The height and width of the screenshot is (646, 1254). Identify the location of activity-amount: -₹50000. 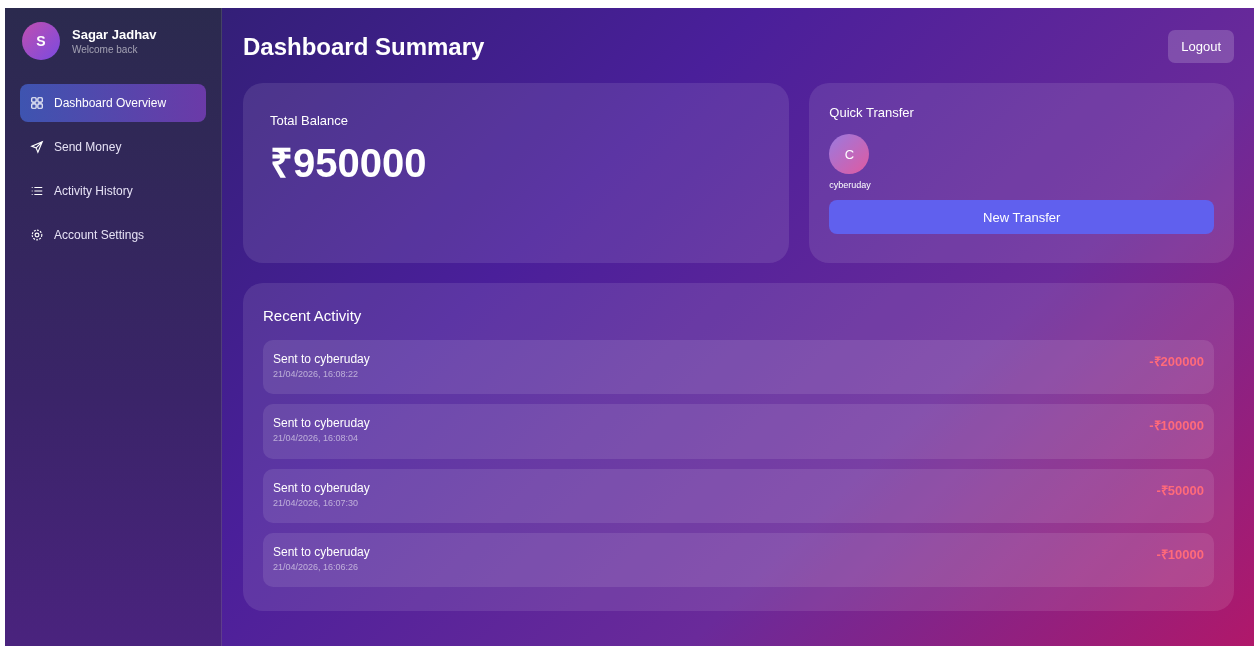
(1180, 490).